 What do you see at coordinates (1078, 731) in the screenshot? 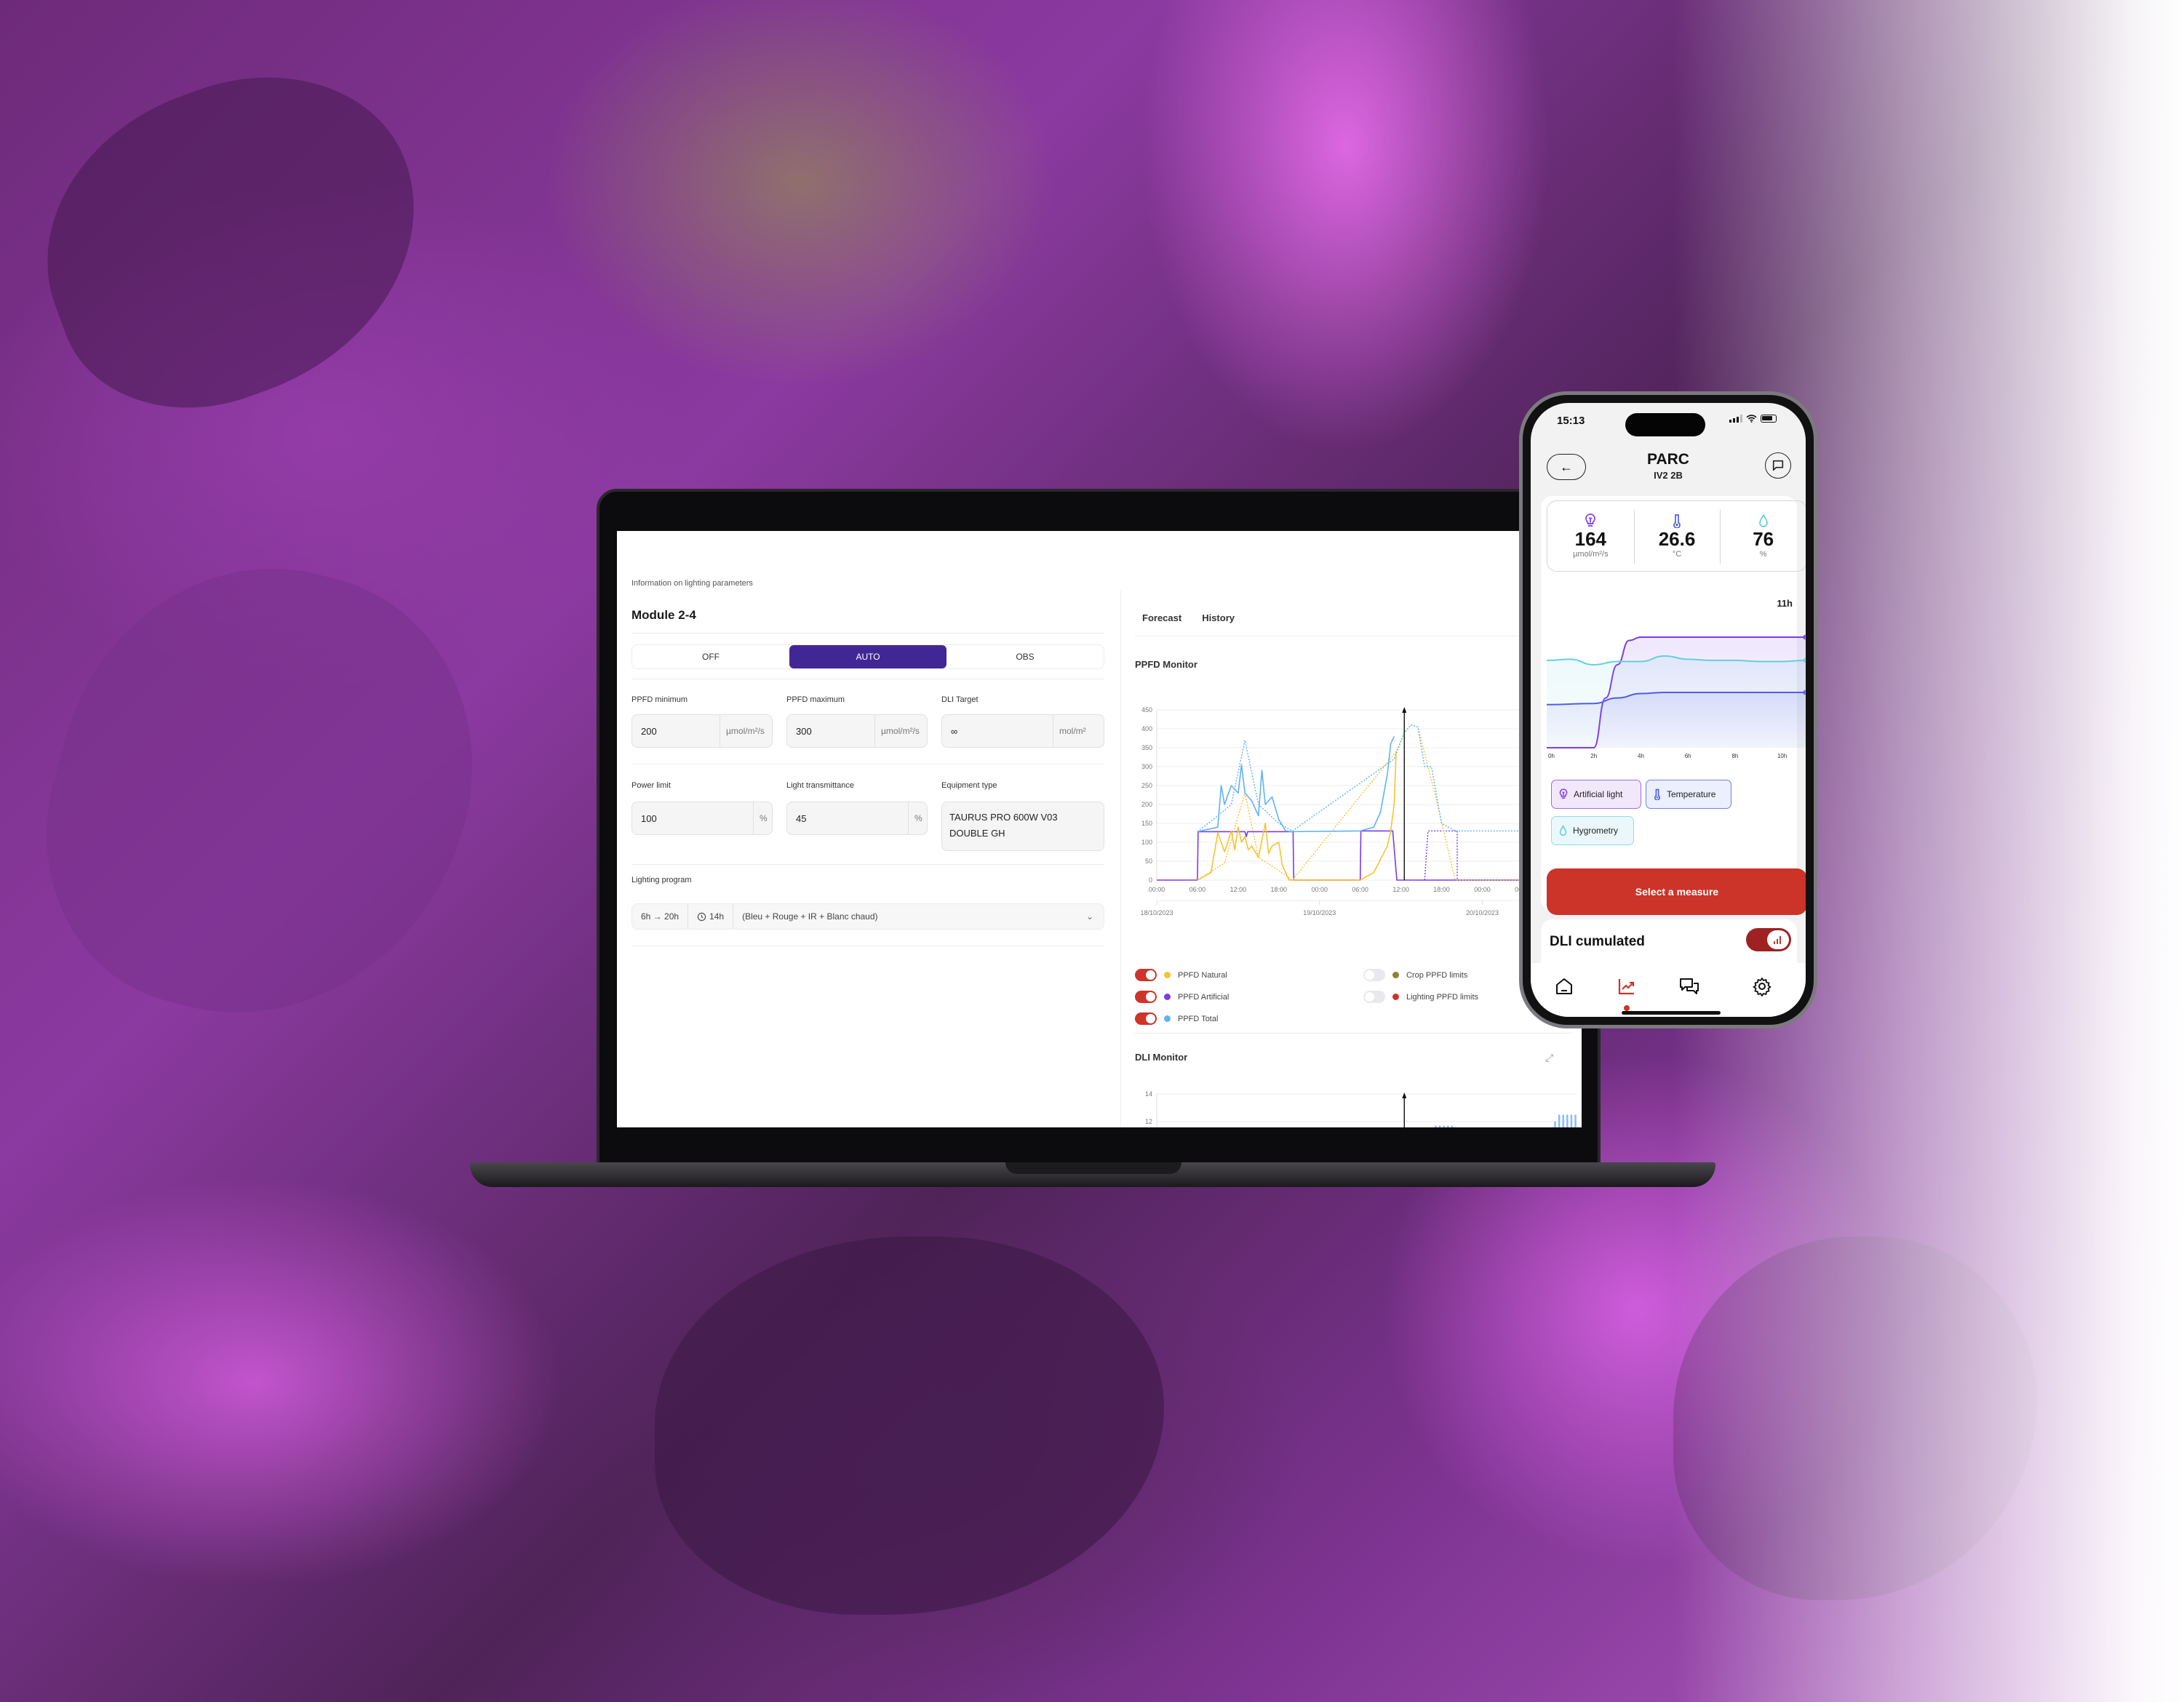
I see `dli-target-unit: mol/m²` at bounding box center [1078, 731].